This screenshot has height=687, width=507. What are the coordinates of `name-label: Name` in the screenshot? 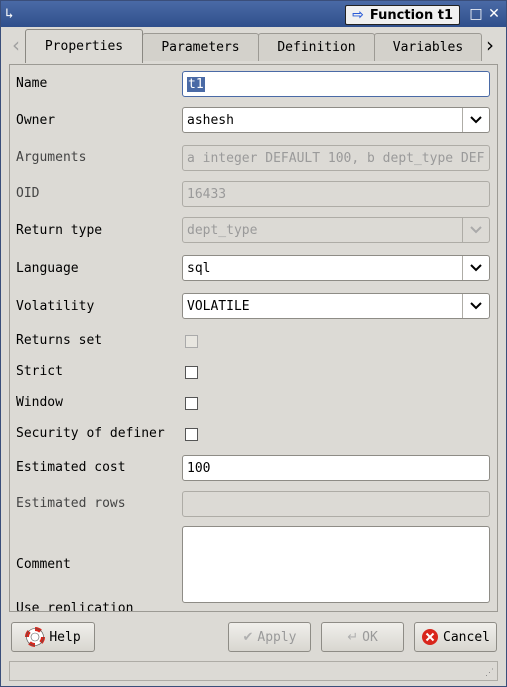 It's located at (32, 83).